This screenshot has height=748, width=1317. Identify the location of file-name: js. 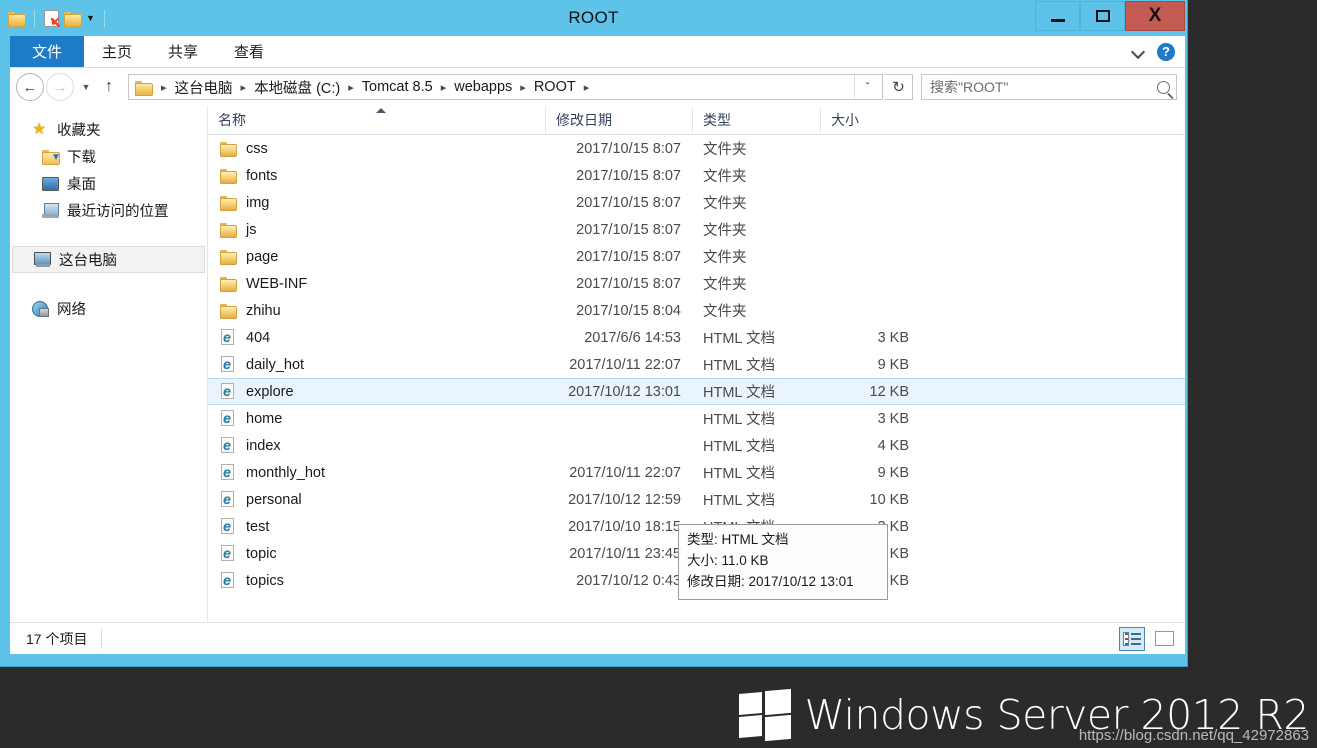
(251, 229).